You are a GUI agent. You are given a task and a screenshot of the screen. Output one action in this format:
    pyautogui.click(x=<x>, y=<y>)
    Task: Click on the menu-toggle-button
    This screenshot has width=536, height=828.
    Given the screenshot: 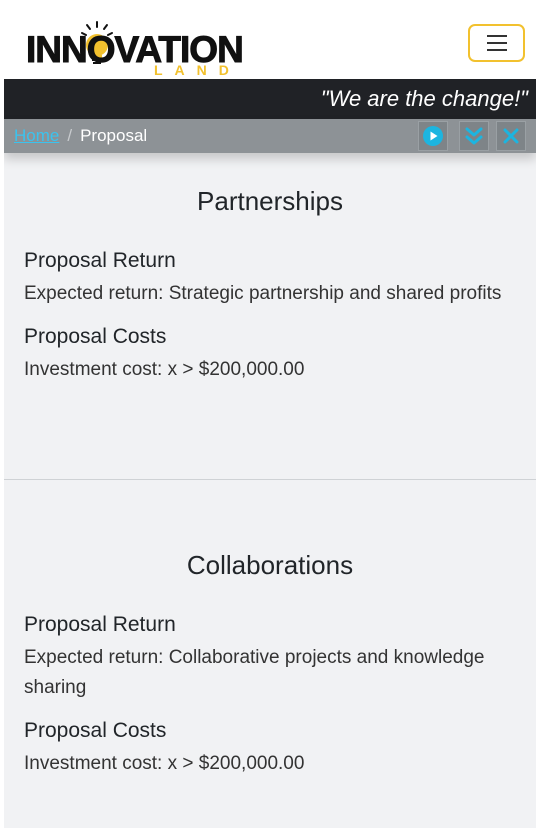 What is the action you would take?
    pyautogui.click(x=496, y=43)
    